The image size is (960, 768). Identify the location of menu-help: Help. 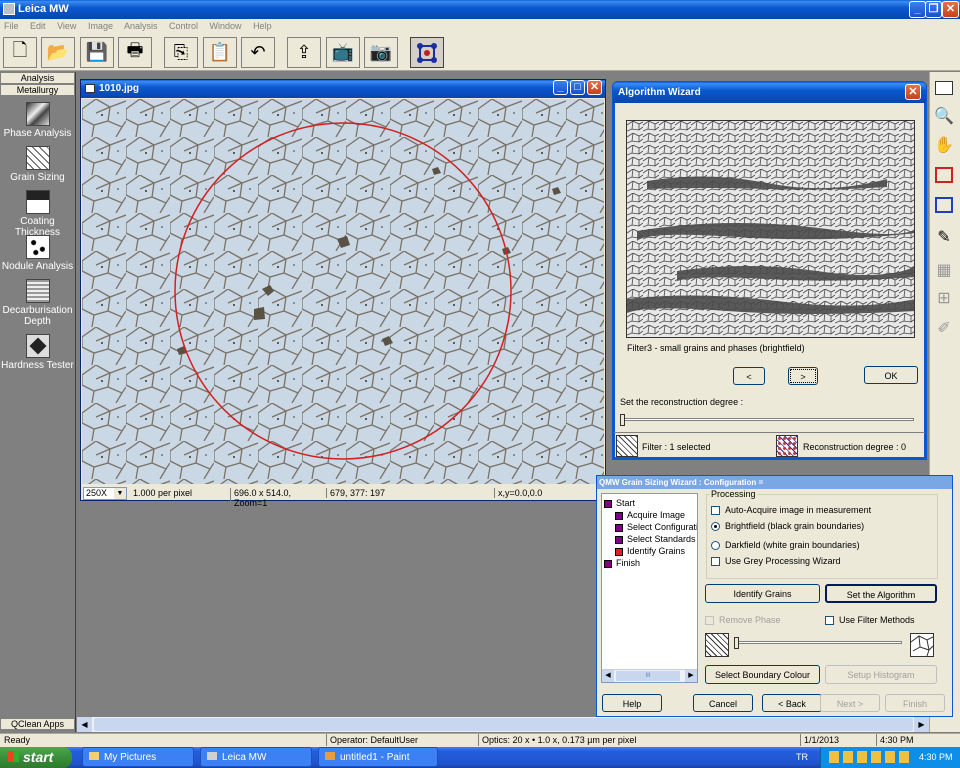
(262, 26).